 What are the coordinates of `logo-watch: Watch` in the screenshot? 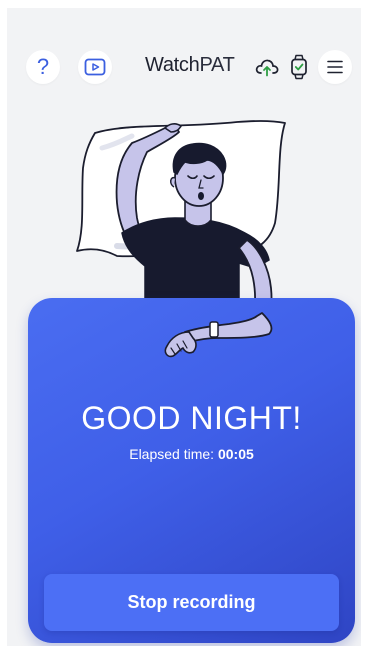 It's located at (172, 65).